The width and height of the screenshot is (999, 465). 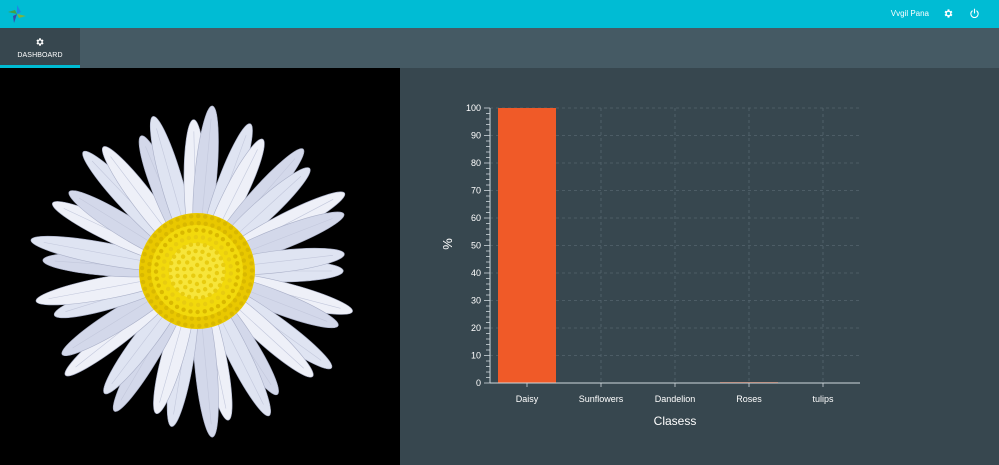 I want to click on x-tick-label: Dandelion, so click(x=675, y=399).